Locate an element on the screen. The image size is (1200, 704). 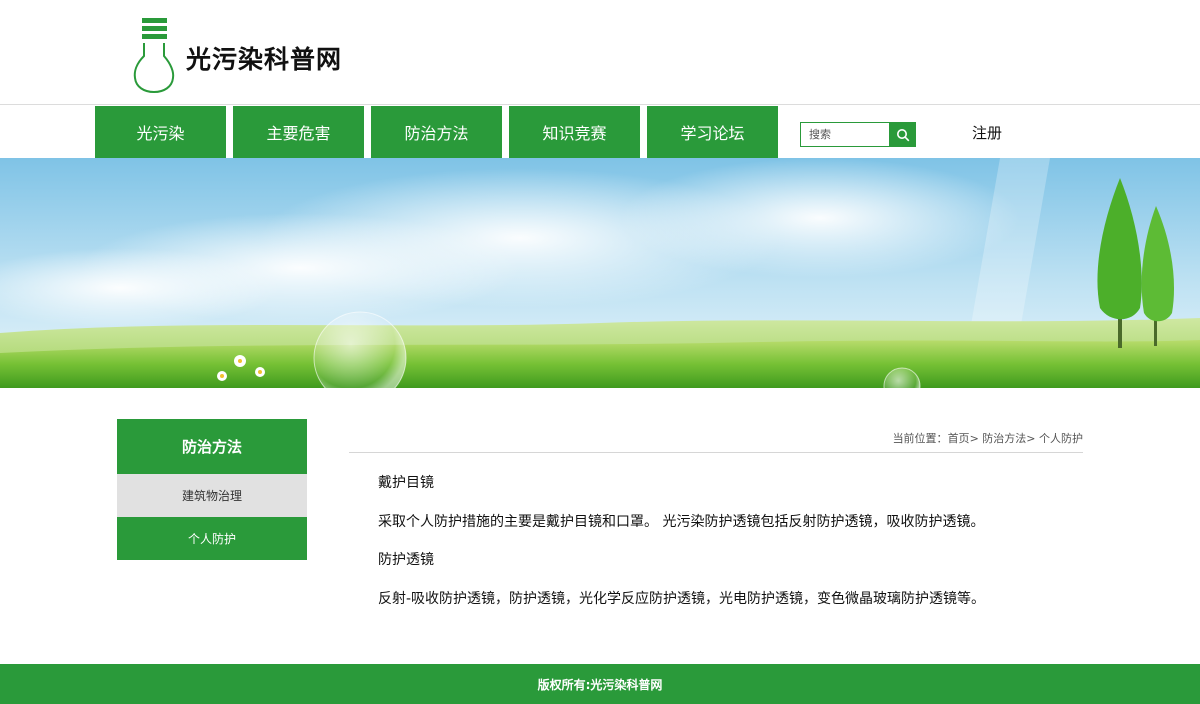
footer-copyright: 版权所有:光污染科普网 is located at coordinates (600, 684).